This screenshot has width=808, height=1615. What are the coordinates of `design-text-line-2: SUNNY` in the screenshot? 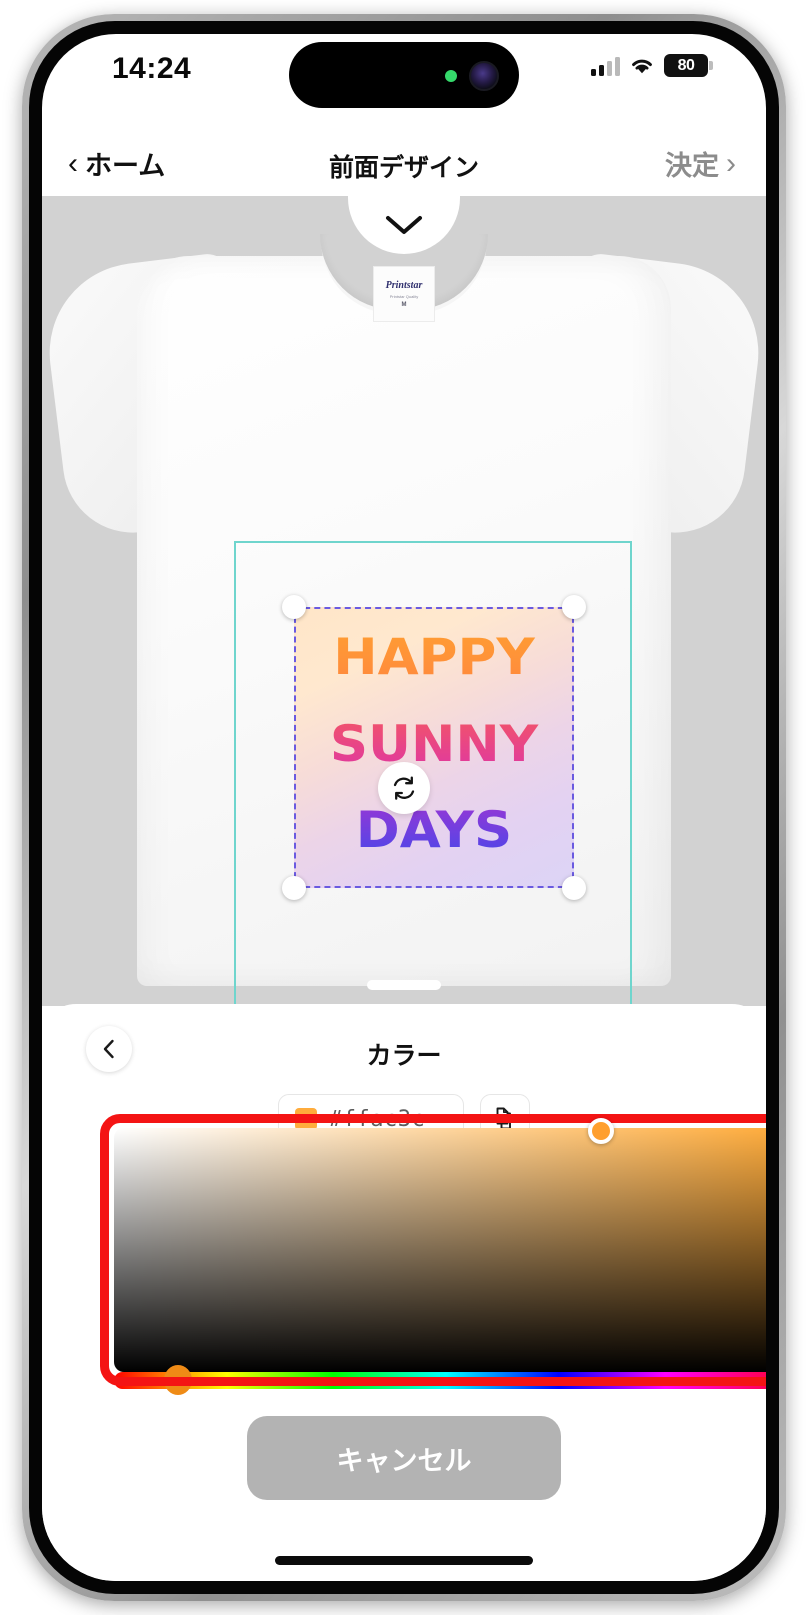 It's located at (434, 744).